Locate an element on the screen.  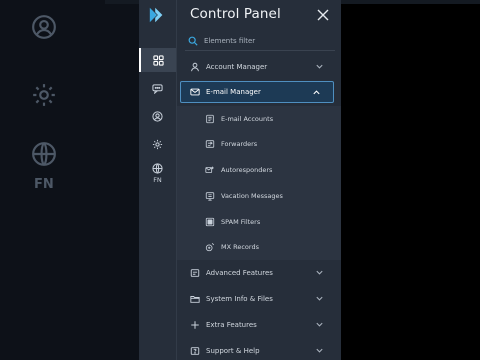
menu-item-label: Support & Help is located at coordinates (233, 350).